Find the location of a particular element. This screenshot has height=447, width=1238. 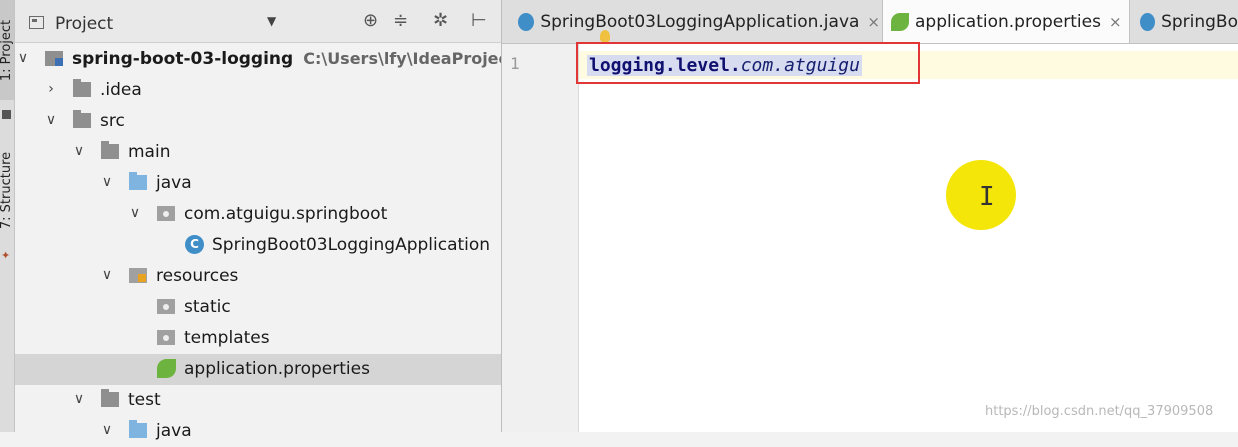

tree-item-label: static is located at coordinates (207, 307).